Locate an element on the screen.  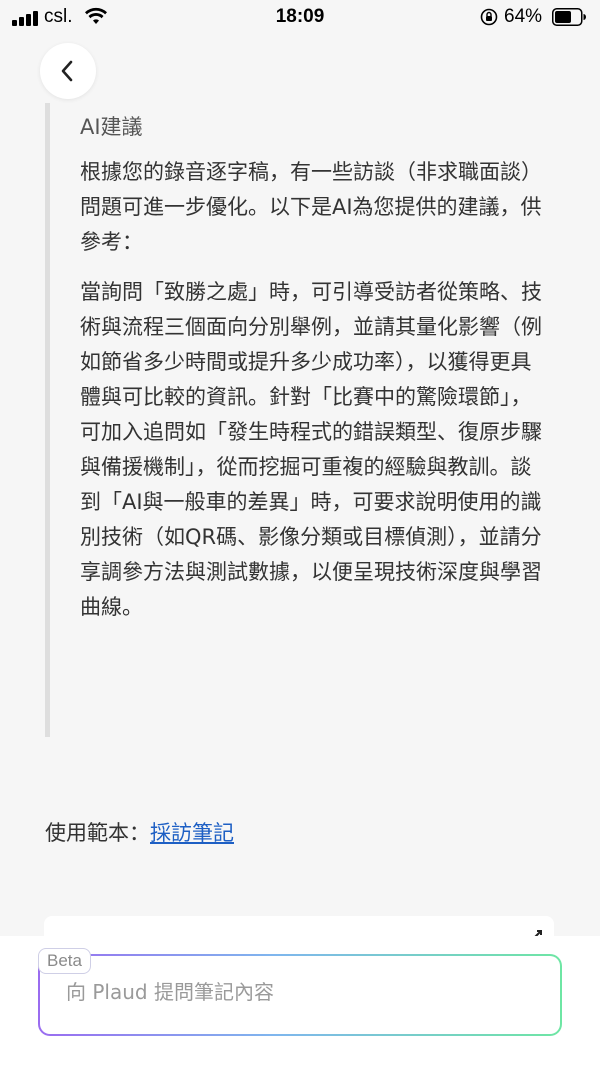
ask-input is located at coordinates (296, 992).